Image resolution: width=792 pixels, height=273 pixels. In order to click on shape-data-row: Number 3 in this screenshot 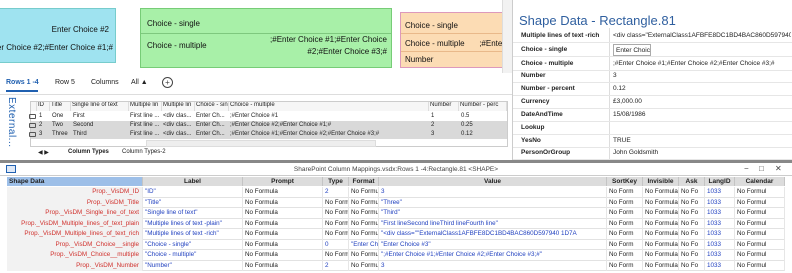, I will do `click(652, 76)`.